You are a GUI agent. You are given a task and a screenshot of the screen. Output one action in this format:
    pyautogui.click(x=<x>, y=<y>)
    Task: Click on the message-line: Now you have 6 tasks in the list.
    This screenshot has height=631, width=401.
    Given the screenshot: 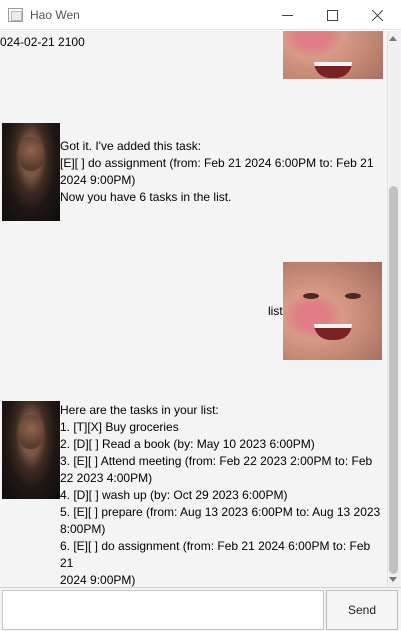 What is the action you would take?
    pyautogui.click(x=146, y=197)
    